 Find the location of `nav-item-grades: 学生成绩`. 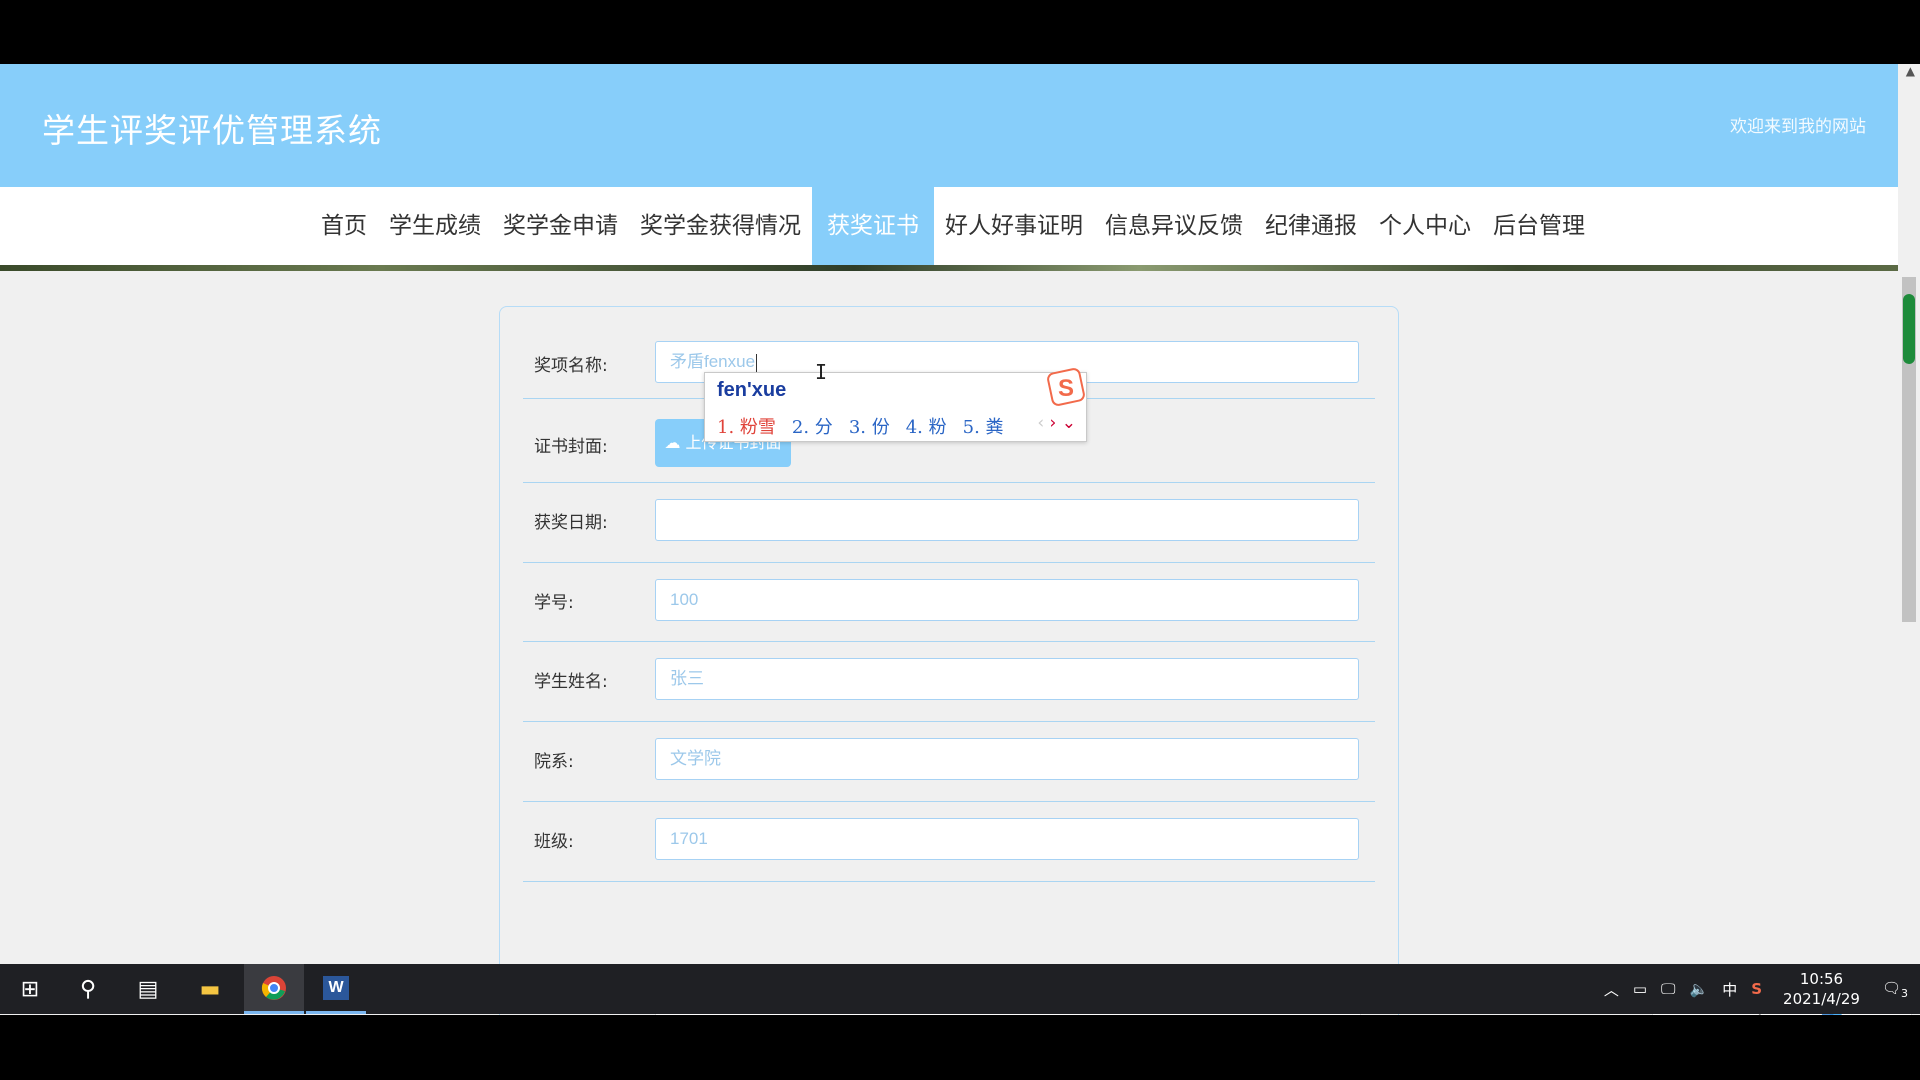

nav-item-grades: 学生成绩 is located at coordinates (435, 226).